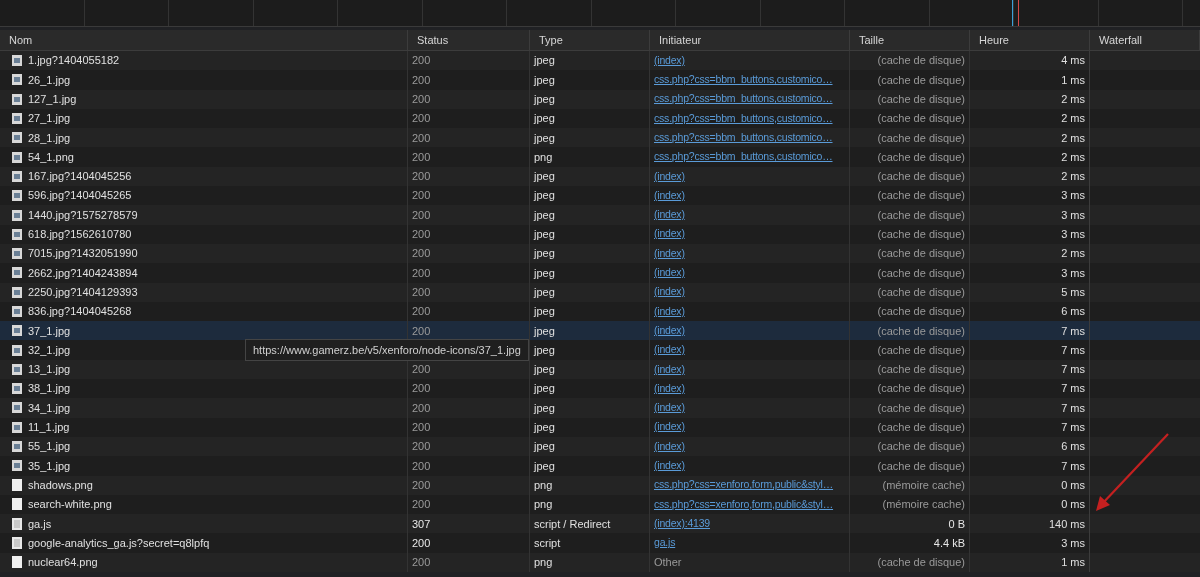 The height and width of the screenshot is (577, 1200). I want to click on table-cell-text: 1 ms, so click(1073, 80).